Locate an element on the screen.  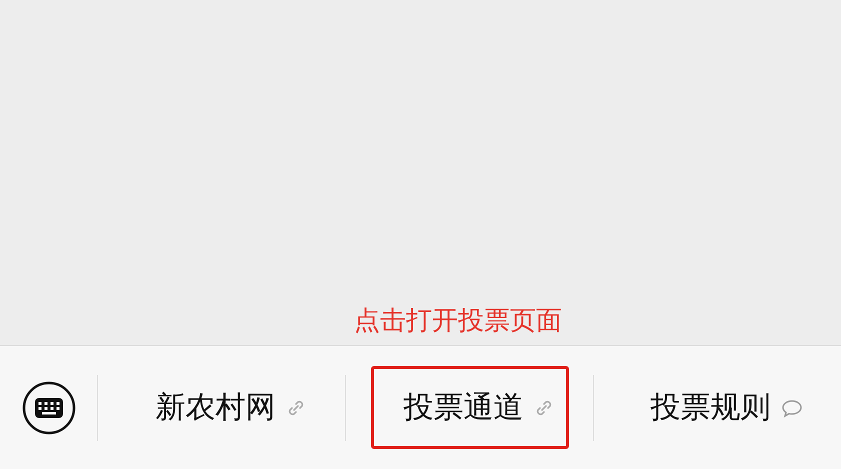
menu-item: 新农村网 is located at coordinates (221, 407).